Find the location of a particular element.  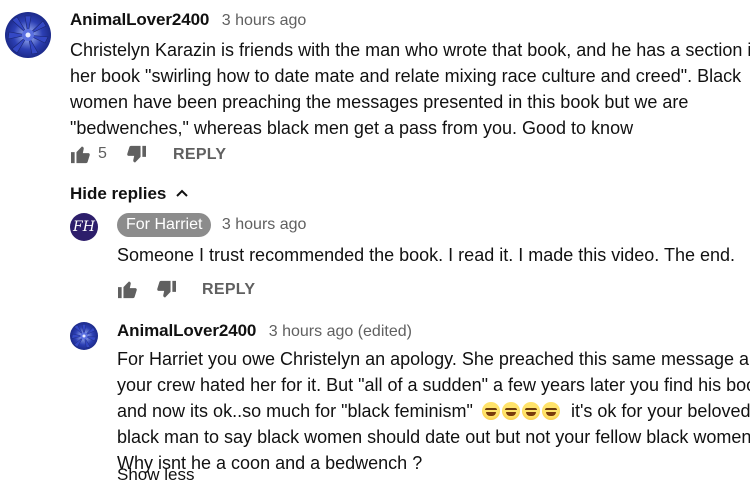

hide-replies-toggle: Hide replies is located at coordinates (129, 194).